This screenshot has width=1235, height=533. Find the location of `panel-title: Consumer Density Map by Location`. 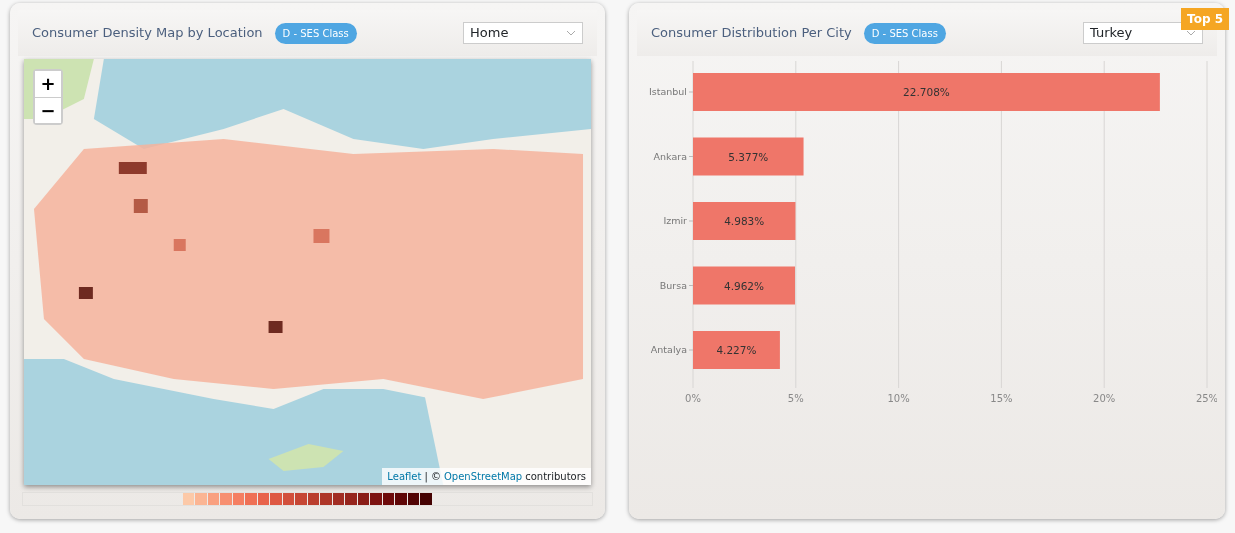

panel-title: Consumer Density Map by Location is located at coordinates (147, 33).